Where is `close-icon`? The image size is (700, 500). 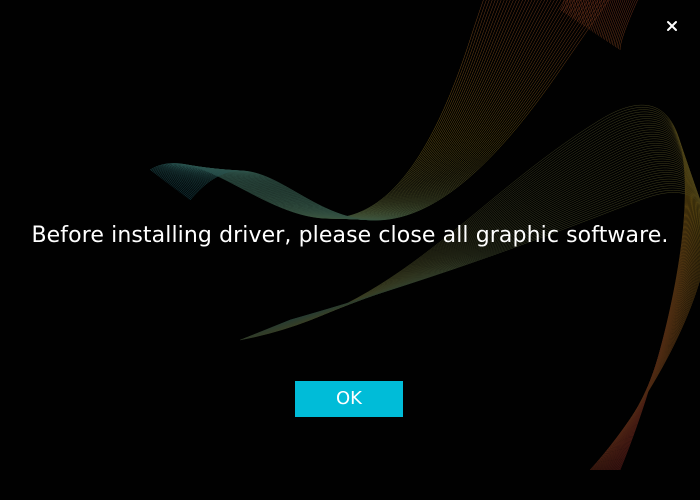 close-icon is located at coordinates (672, 26).